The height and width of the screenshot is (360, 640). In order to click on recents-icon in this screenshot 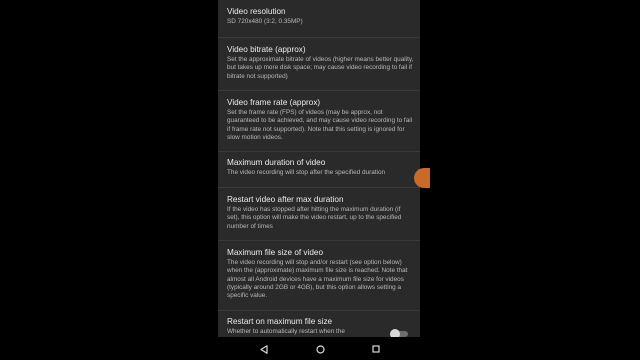, I will do `click(376, 349)`.